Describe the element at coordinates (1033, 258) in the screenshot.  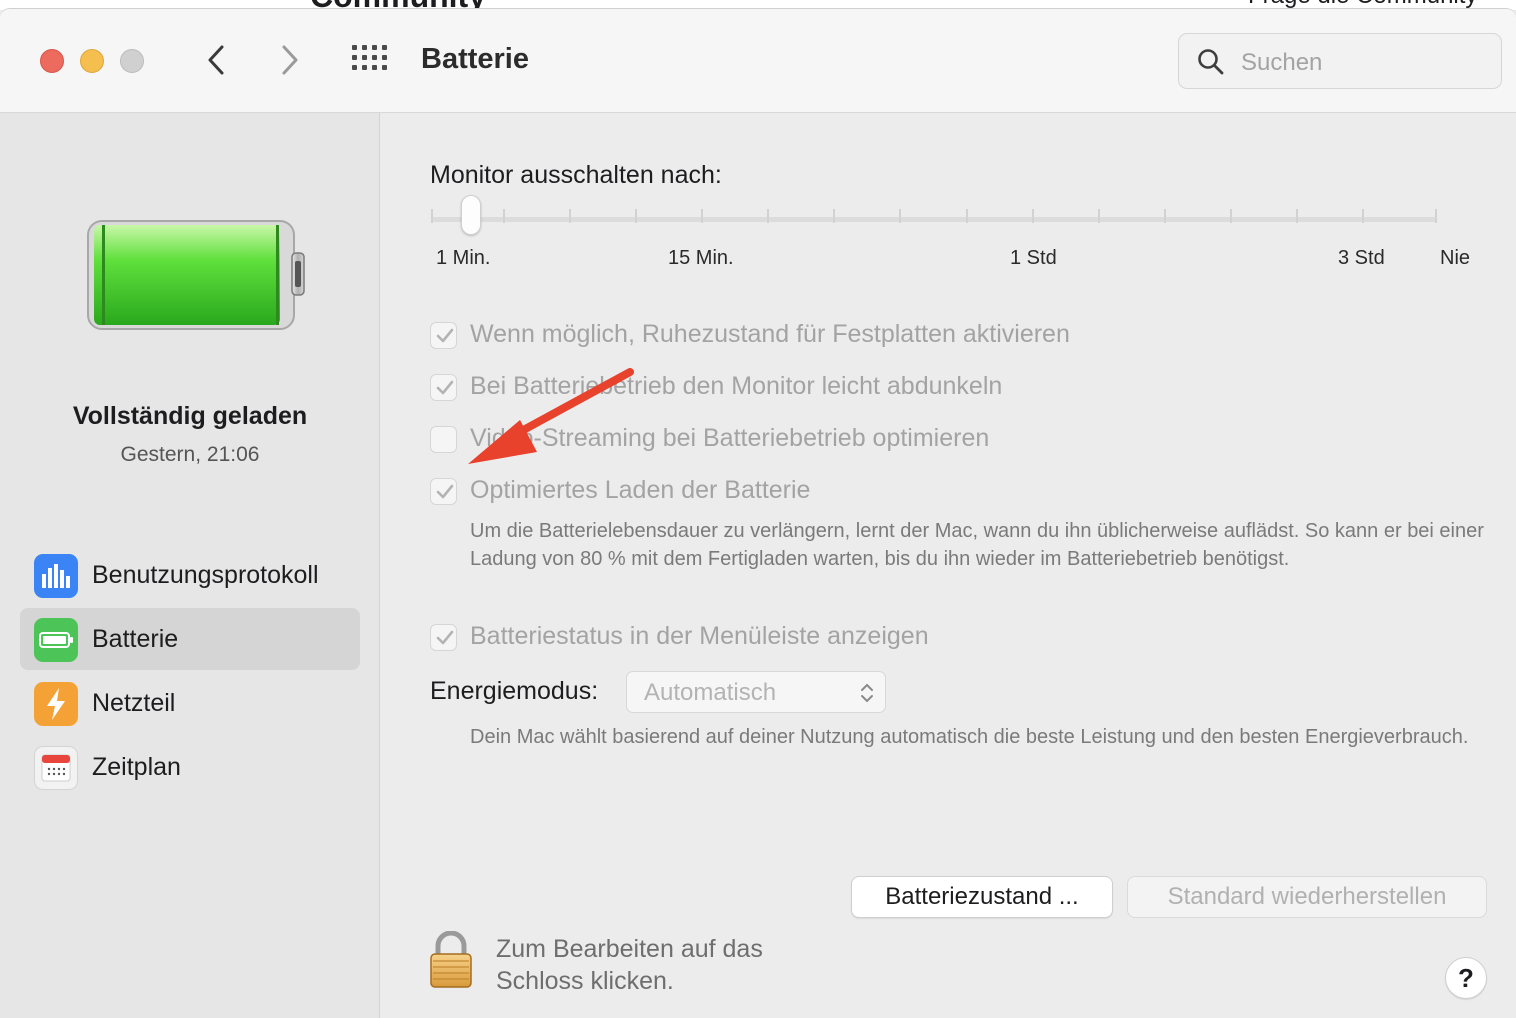
I see `slider-label-1h: 1 Std` at that location.